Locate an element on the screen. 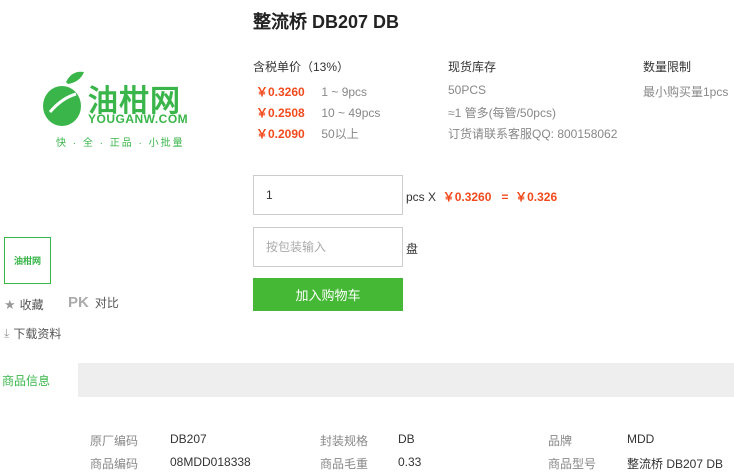  price-calculation: pcs X ￥0.3260 = ￥0.326 is located at coordinates (481, 196).